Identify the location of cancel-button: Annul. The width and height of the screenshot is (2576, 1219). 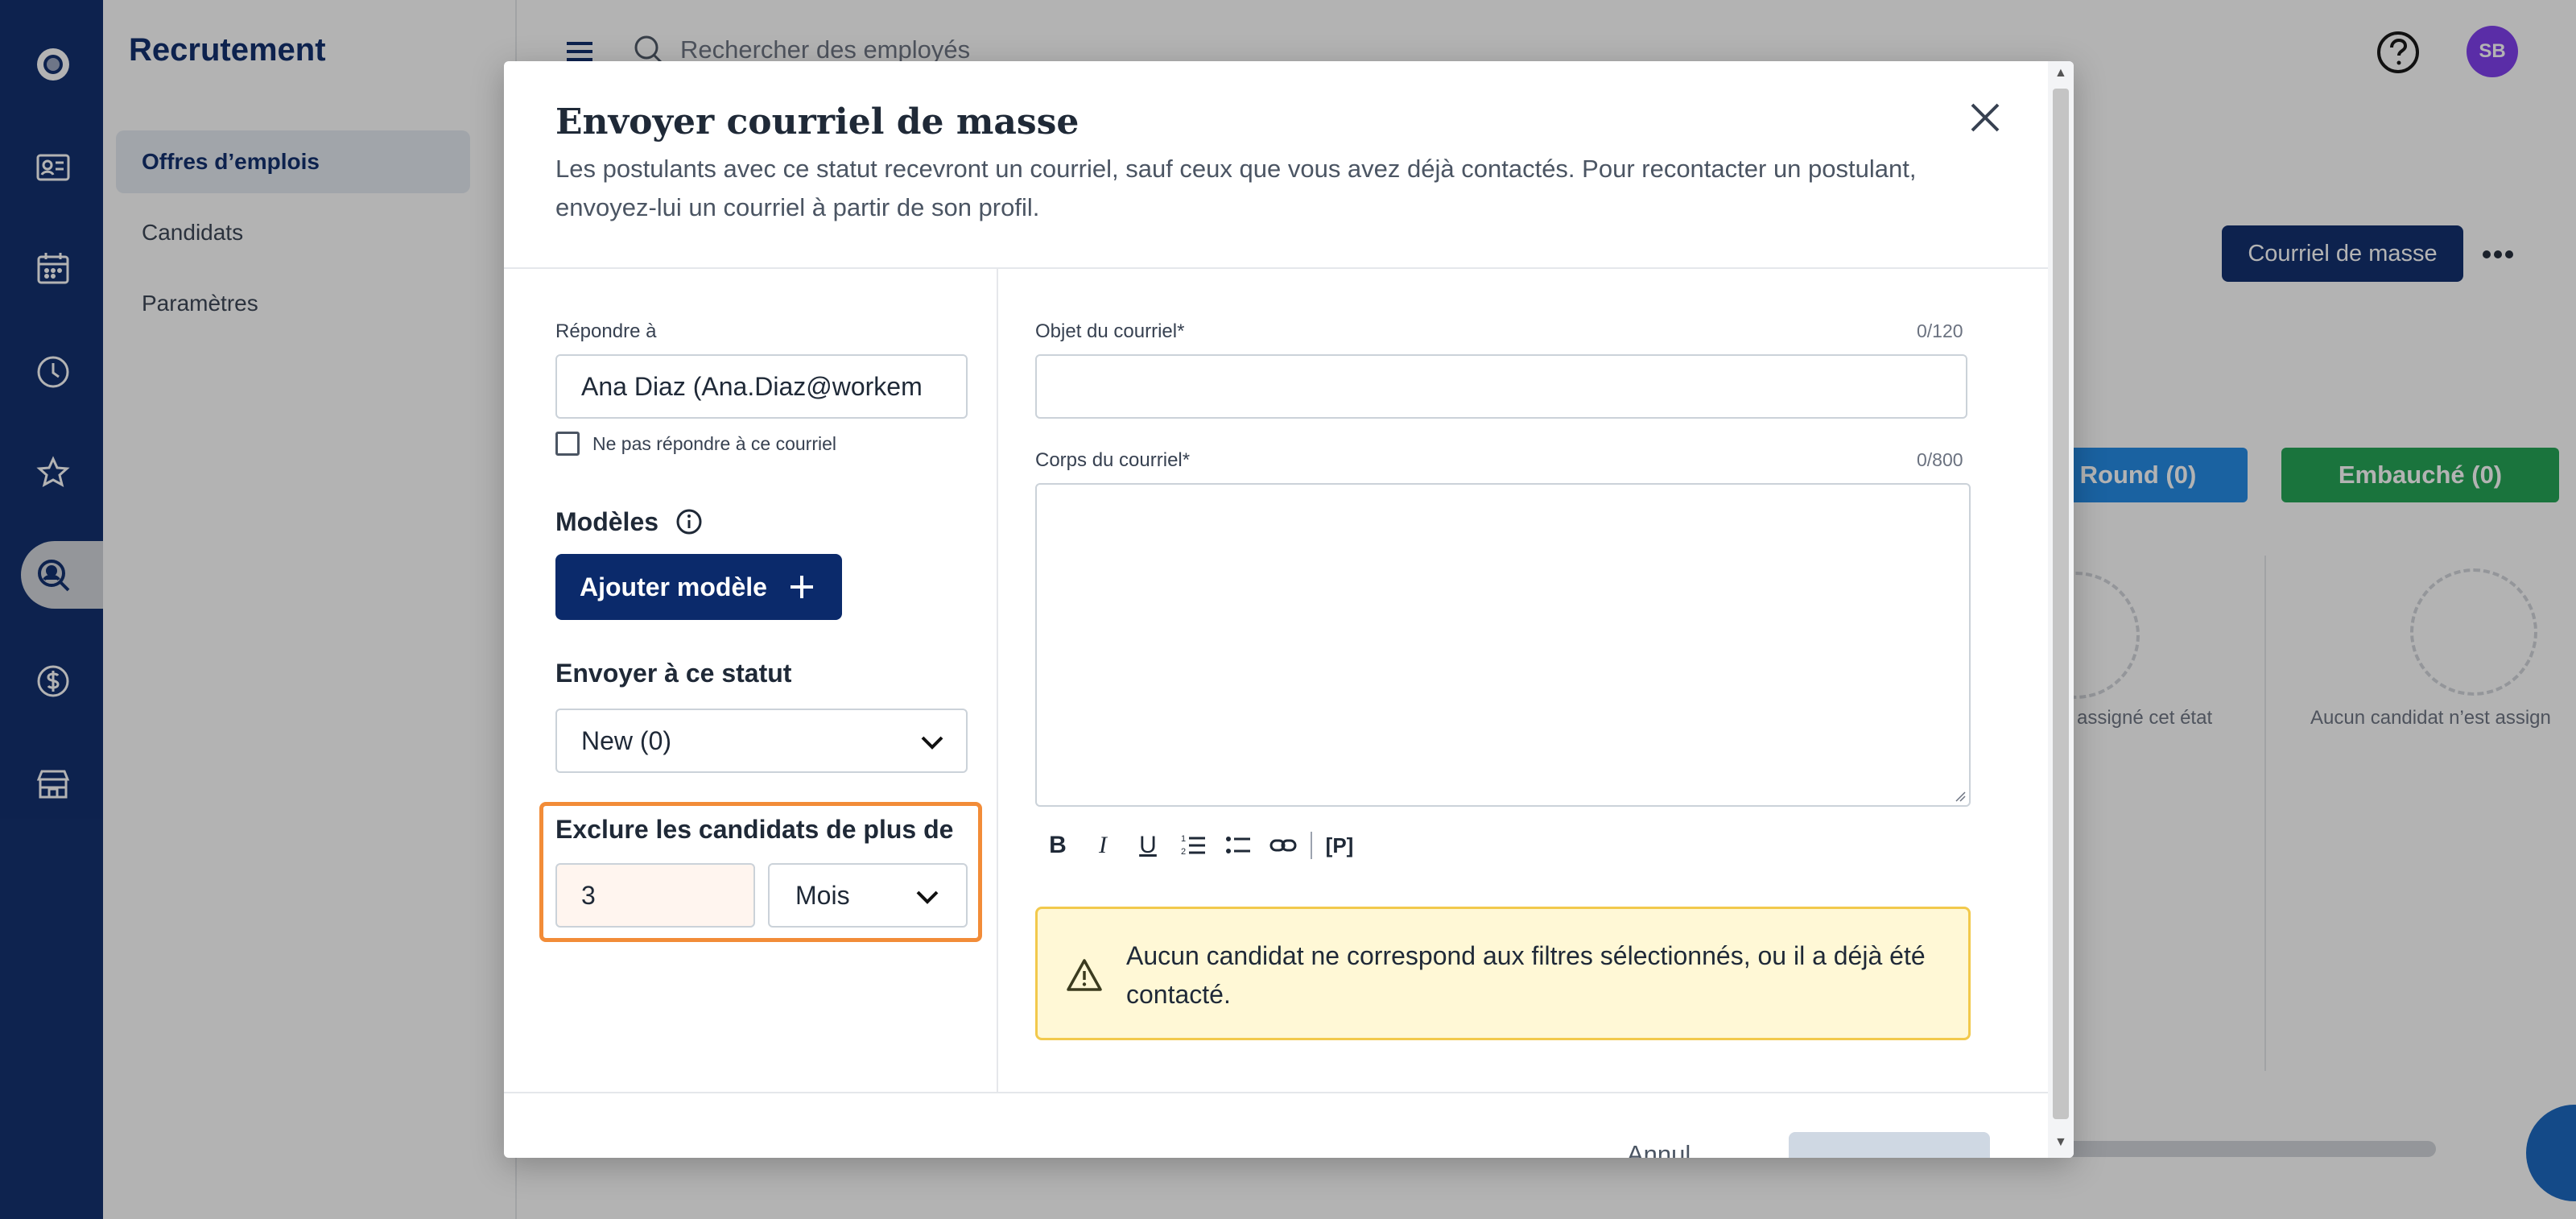
(1658, 1149).